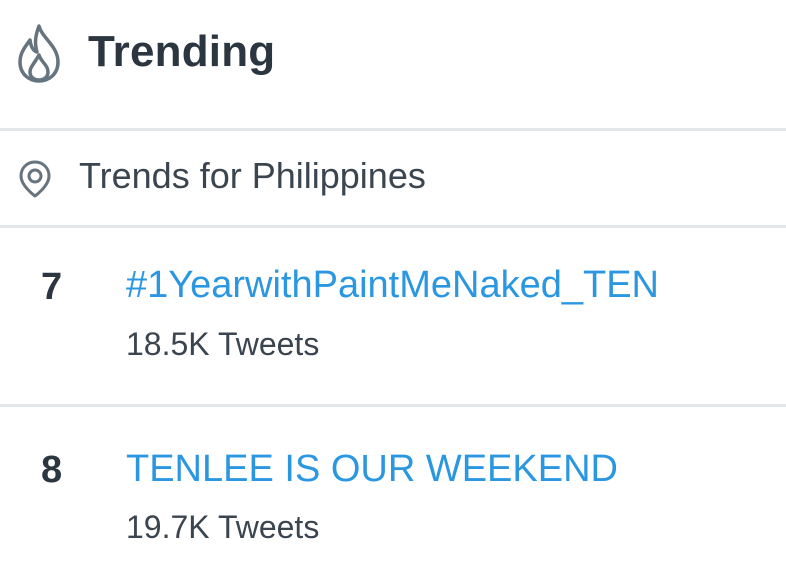 The image size is (786, 581). I want to click on trend-name-link: #1YearwithPaintMeNaked_TEN, so click(392, 285).